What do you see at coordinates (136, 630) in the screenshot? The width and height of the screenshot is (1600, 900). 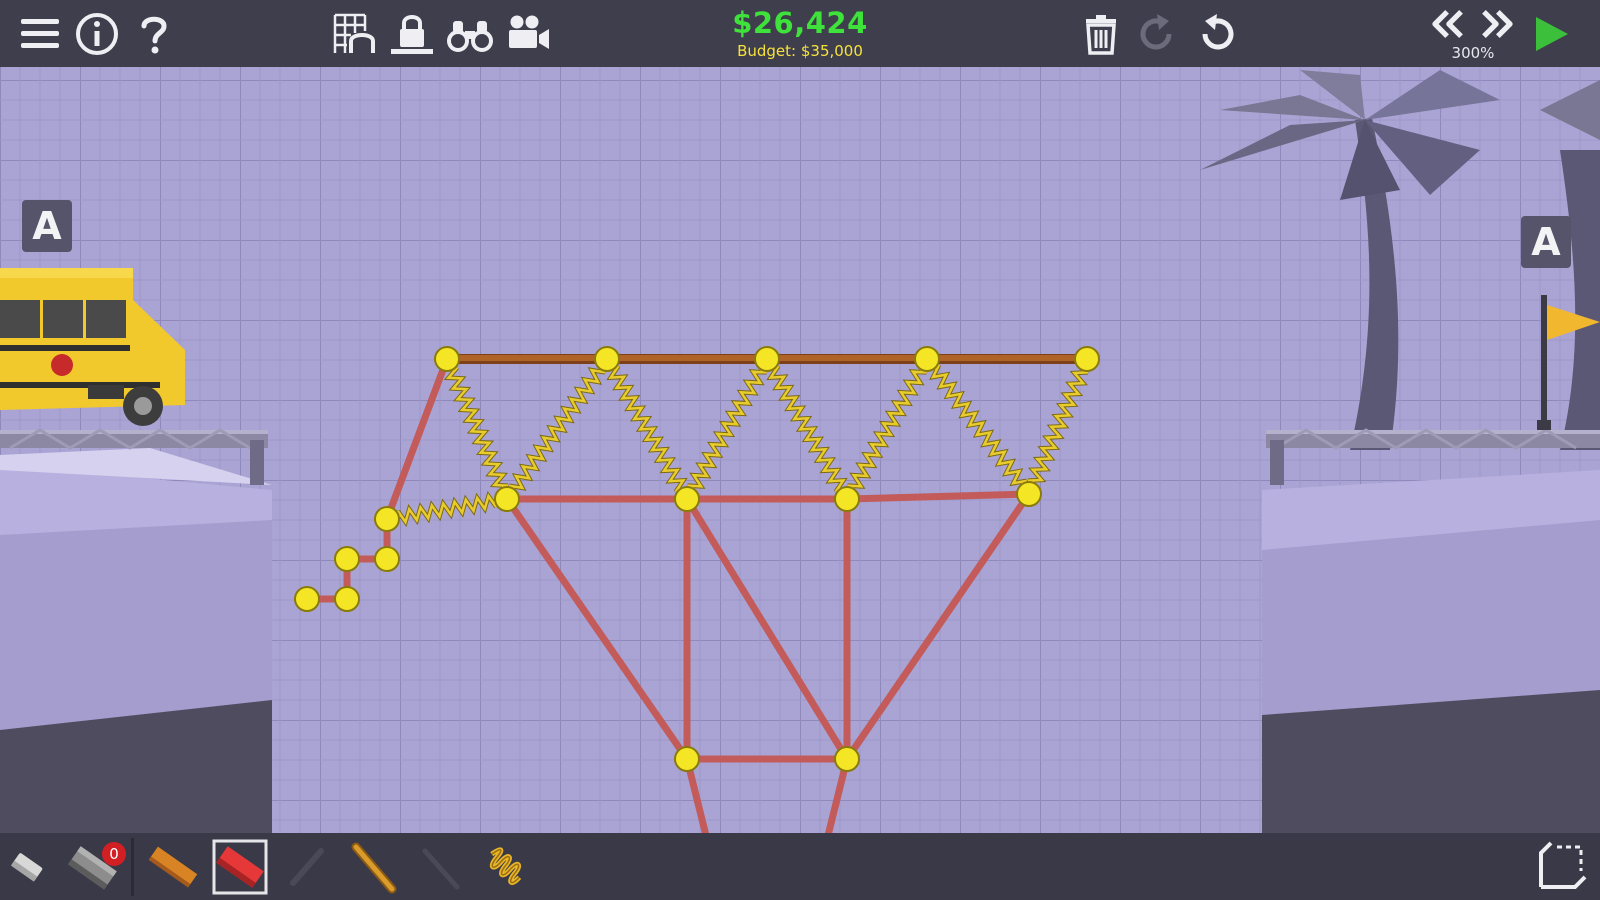 I see `left-cliff` at bounding box center [136, 630].